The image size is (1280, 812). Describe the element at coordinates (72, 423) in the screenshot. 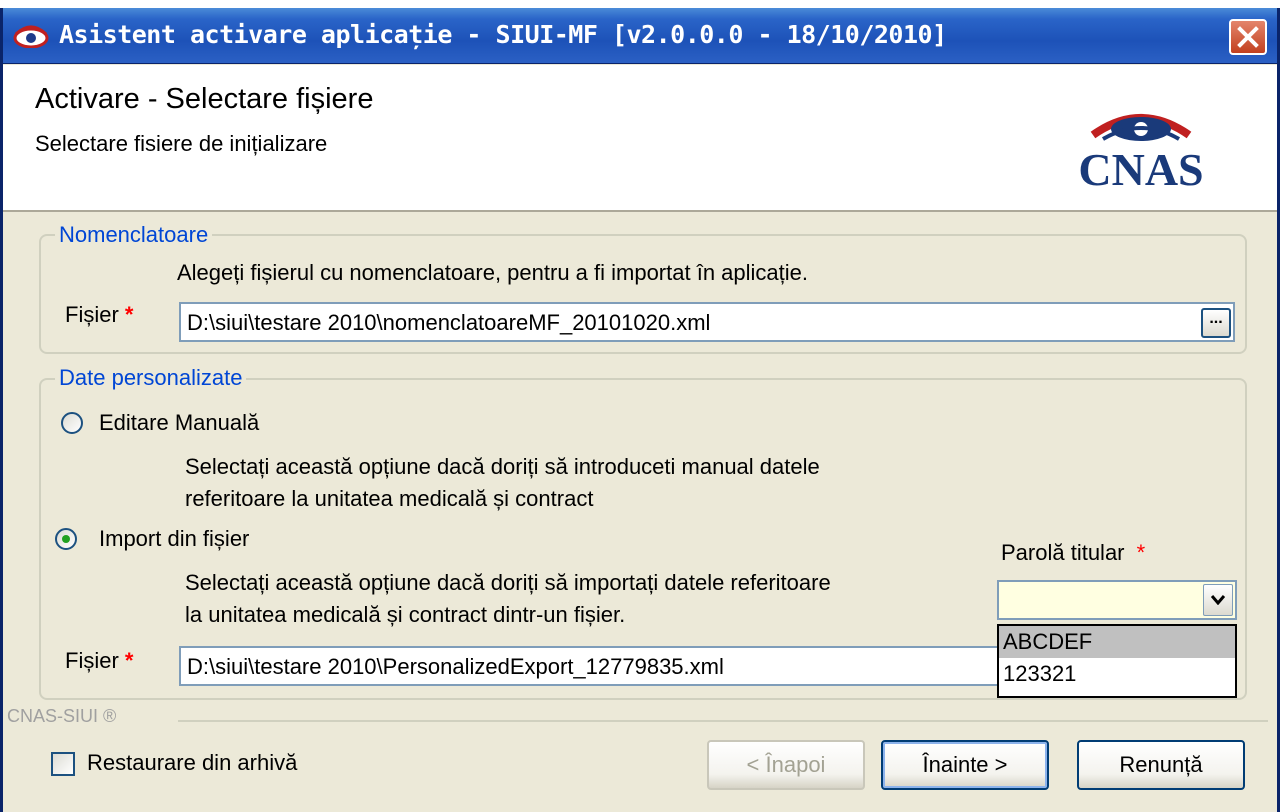

I see `manual-radio` at that location.